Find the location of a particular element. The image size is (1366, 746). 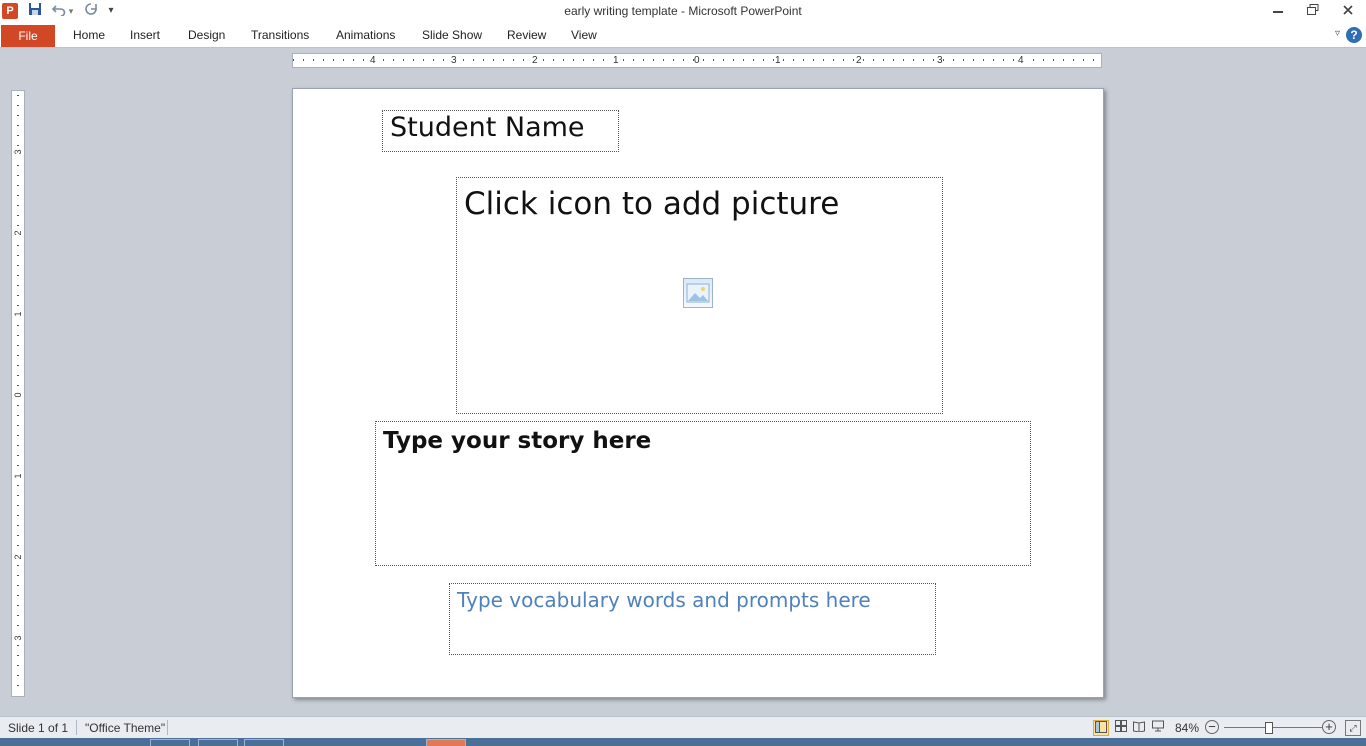

tab-view: View is located at coordinates (584, 35).